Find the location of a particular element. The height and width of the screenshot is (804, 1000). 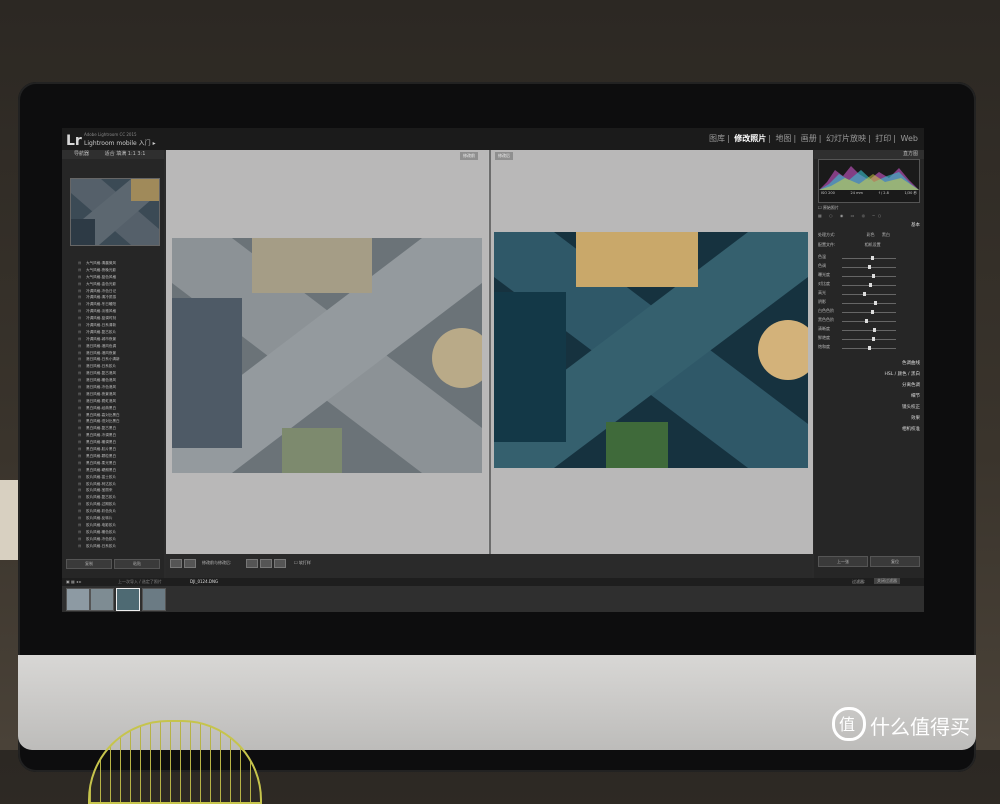

preset-item: 大气风格-蓝色风格 is located at coordinates (115, 277).